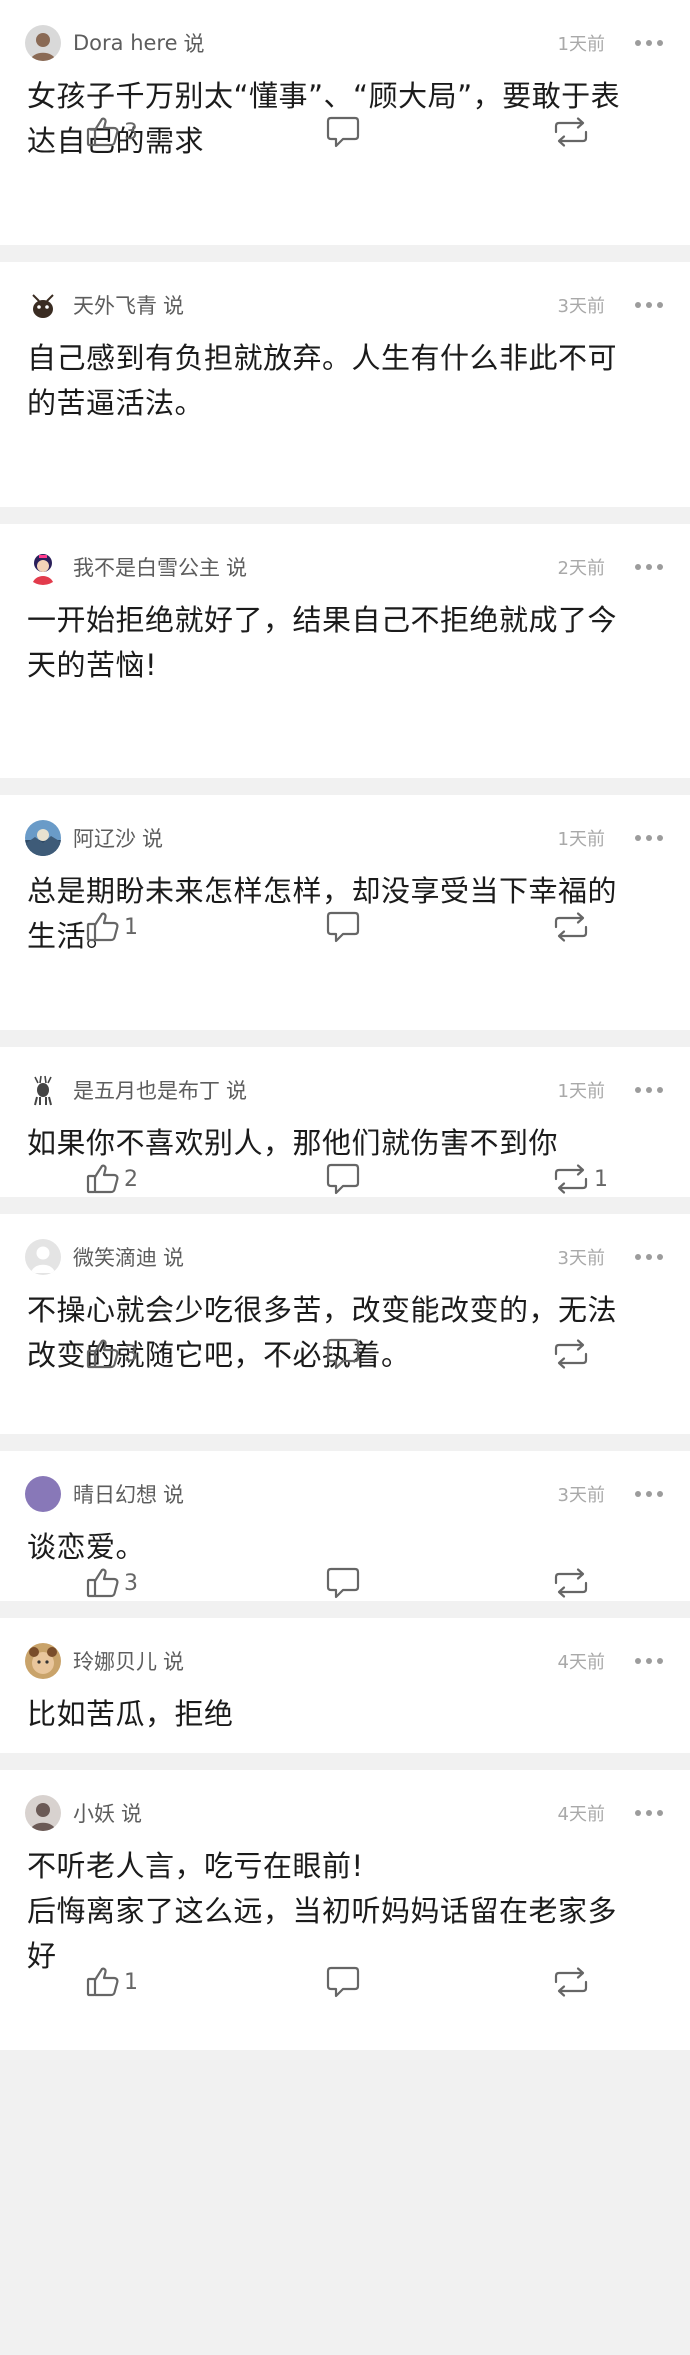  I want to click on comment-header: 晴日幻想 说 3天前, so click(345, 1494).